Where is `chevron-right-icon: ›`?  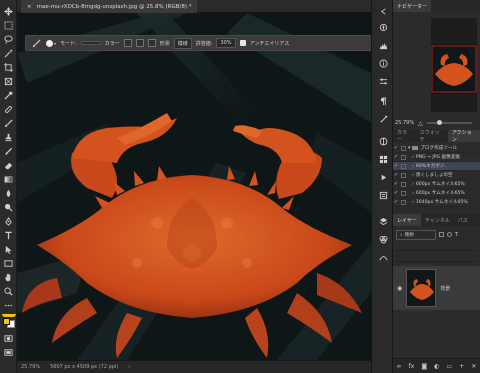
chevron-right-icon: › is located at coordinates (129, 367).